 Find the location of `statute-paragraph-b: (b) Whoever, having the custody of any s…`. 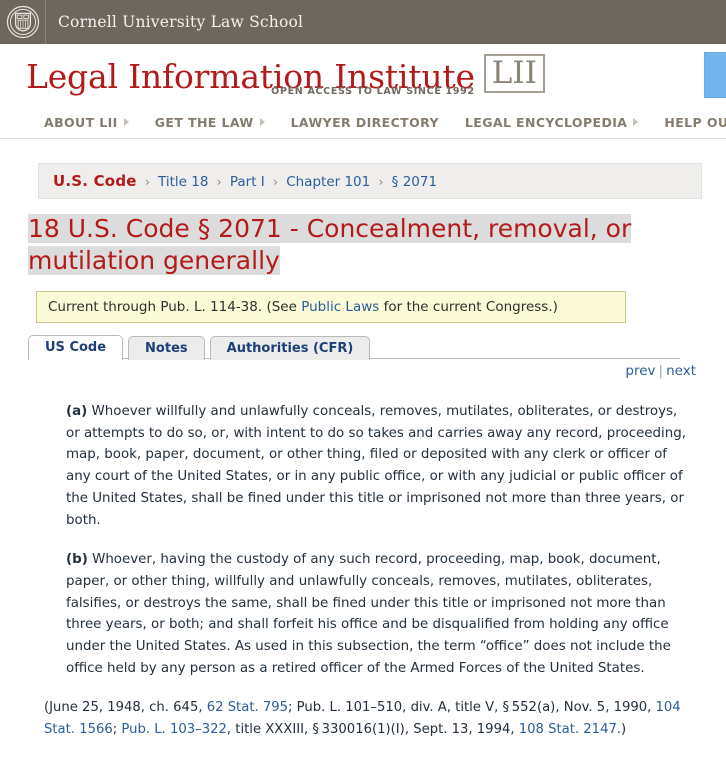

statute-paragraph-b: (b) Whoever, having the custody of any s… is located at coordinates (376, 614).